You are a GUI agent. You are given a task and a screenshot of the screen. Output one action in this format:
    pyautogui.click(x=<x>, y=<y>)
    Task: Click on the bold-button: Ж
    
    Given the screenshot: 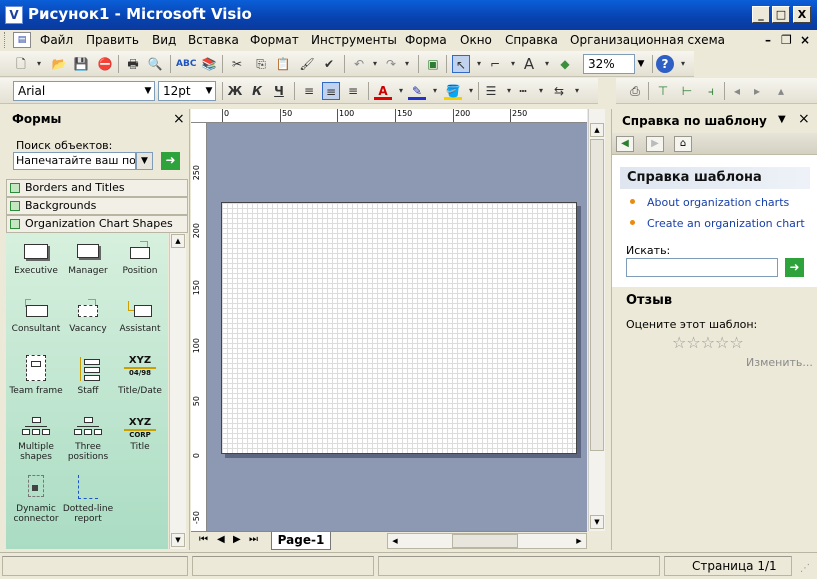 What is the action you would take?
    pyautogui.click(x=235, y=91)
    